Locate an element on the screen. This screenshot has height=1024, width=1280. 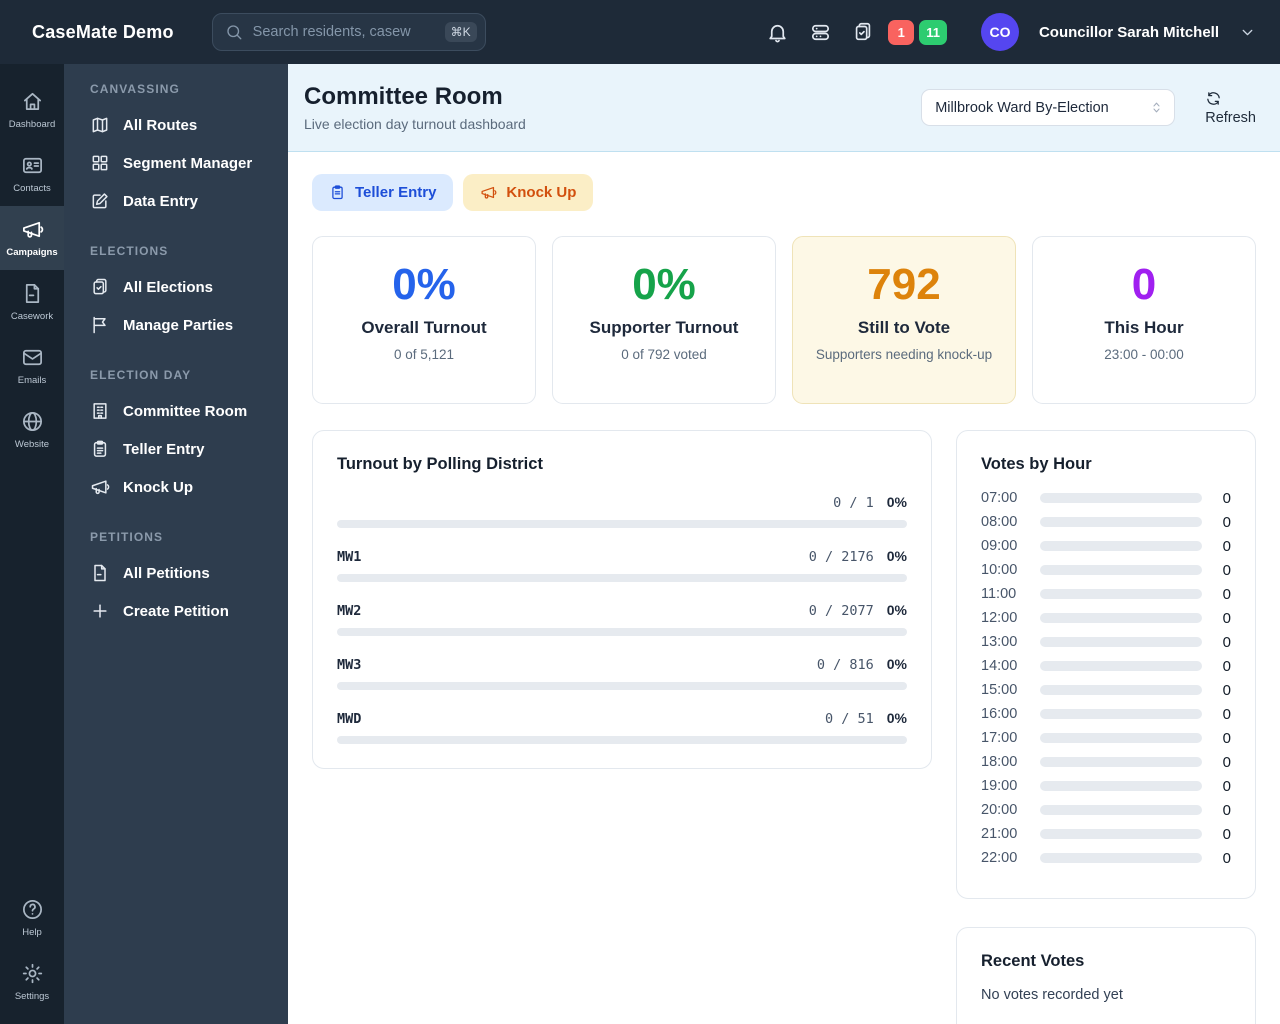
app-logo: CaseMate Demo is located at coordinates (103, 32).